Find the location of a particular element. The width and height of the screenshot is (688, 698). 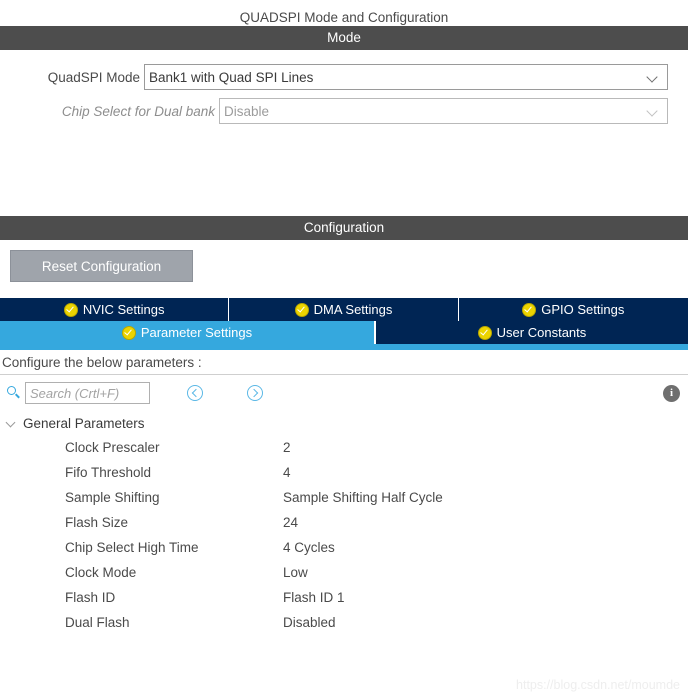

chip-select-dual-bank-label: Chip Select for Dual bank is located at coordinates (138, 111).